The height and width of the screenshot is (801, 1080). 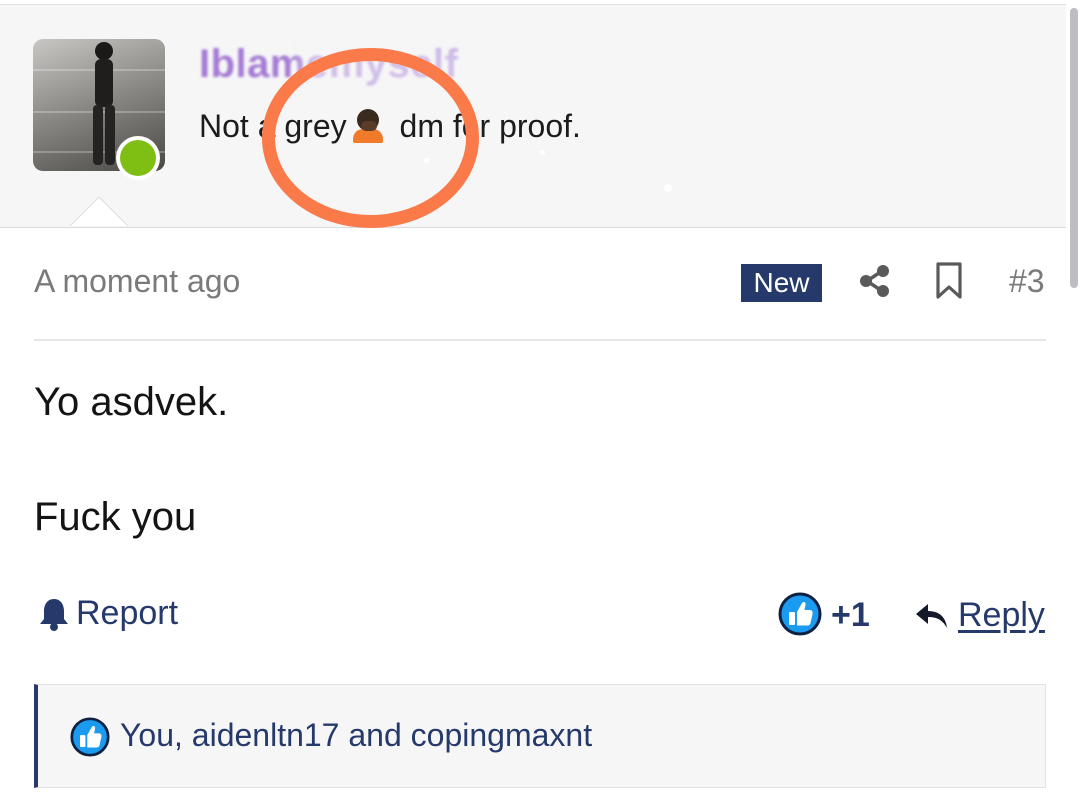 I want to click on new-badge: New, so click(x=781, y=283).